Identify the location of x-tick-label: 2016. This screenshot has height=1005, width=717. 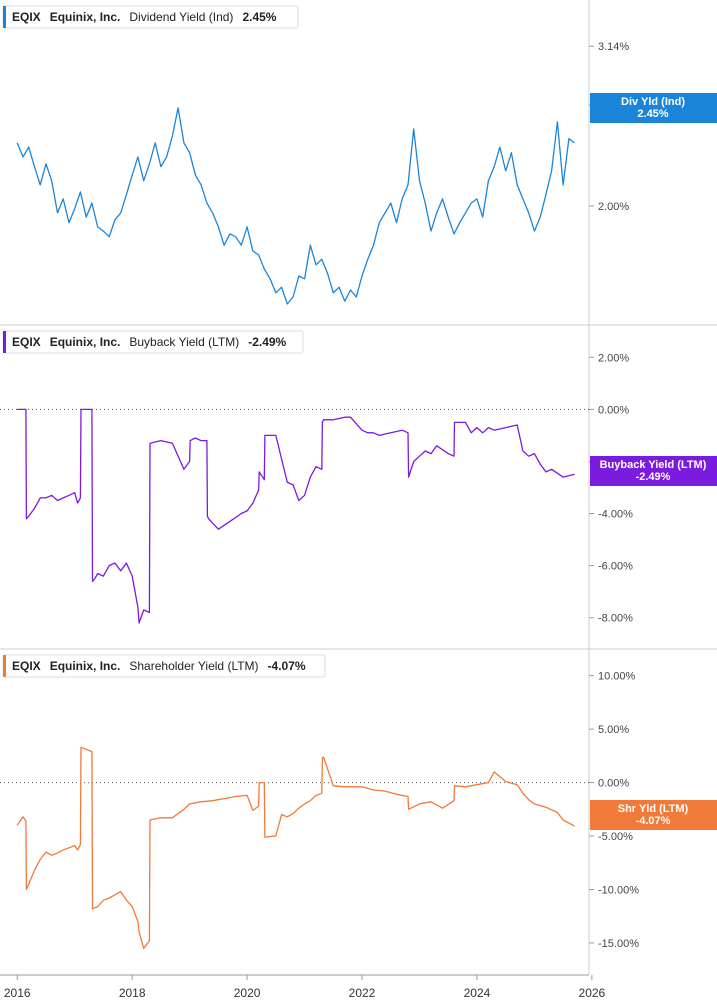
(17, 993).